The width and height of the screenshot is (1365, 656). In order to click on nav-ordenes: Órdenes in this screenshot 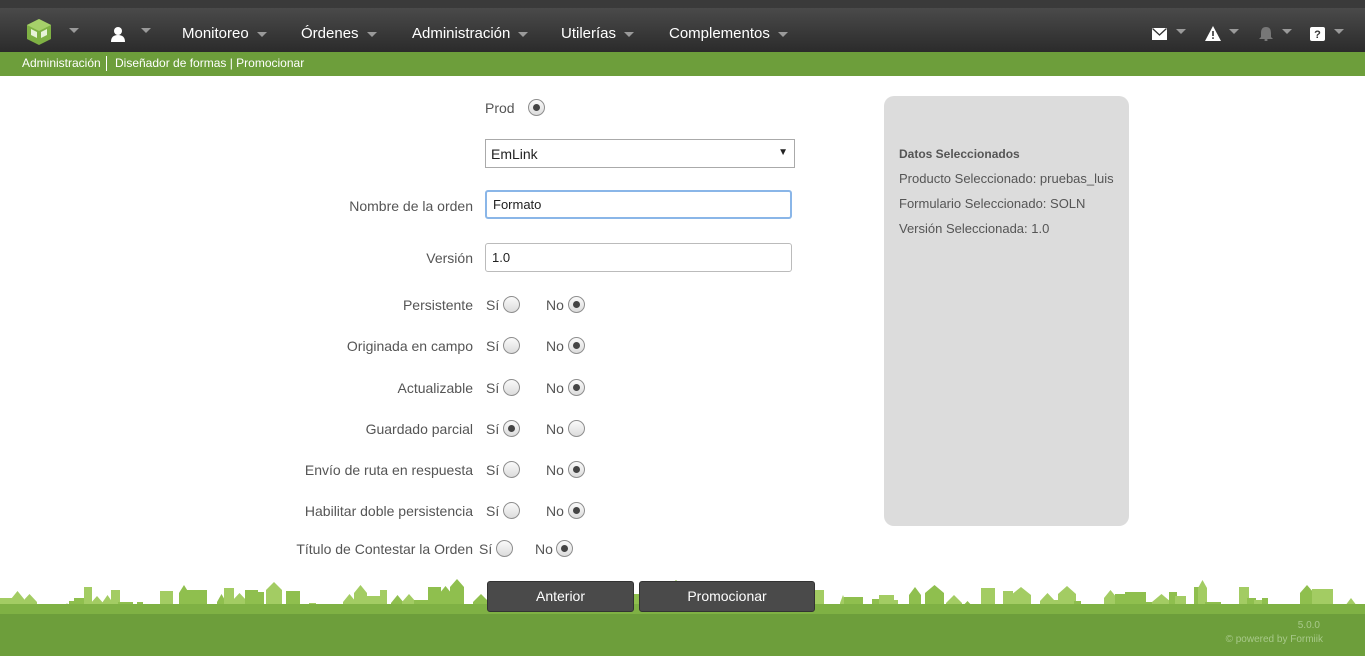, I will do `click(339, 33)`.